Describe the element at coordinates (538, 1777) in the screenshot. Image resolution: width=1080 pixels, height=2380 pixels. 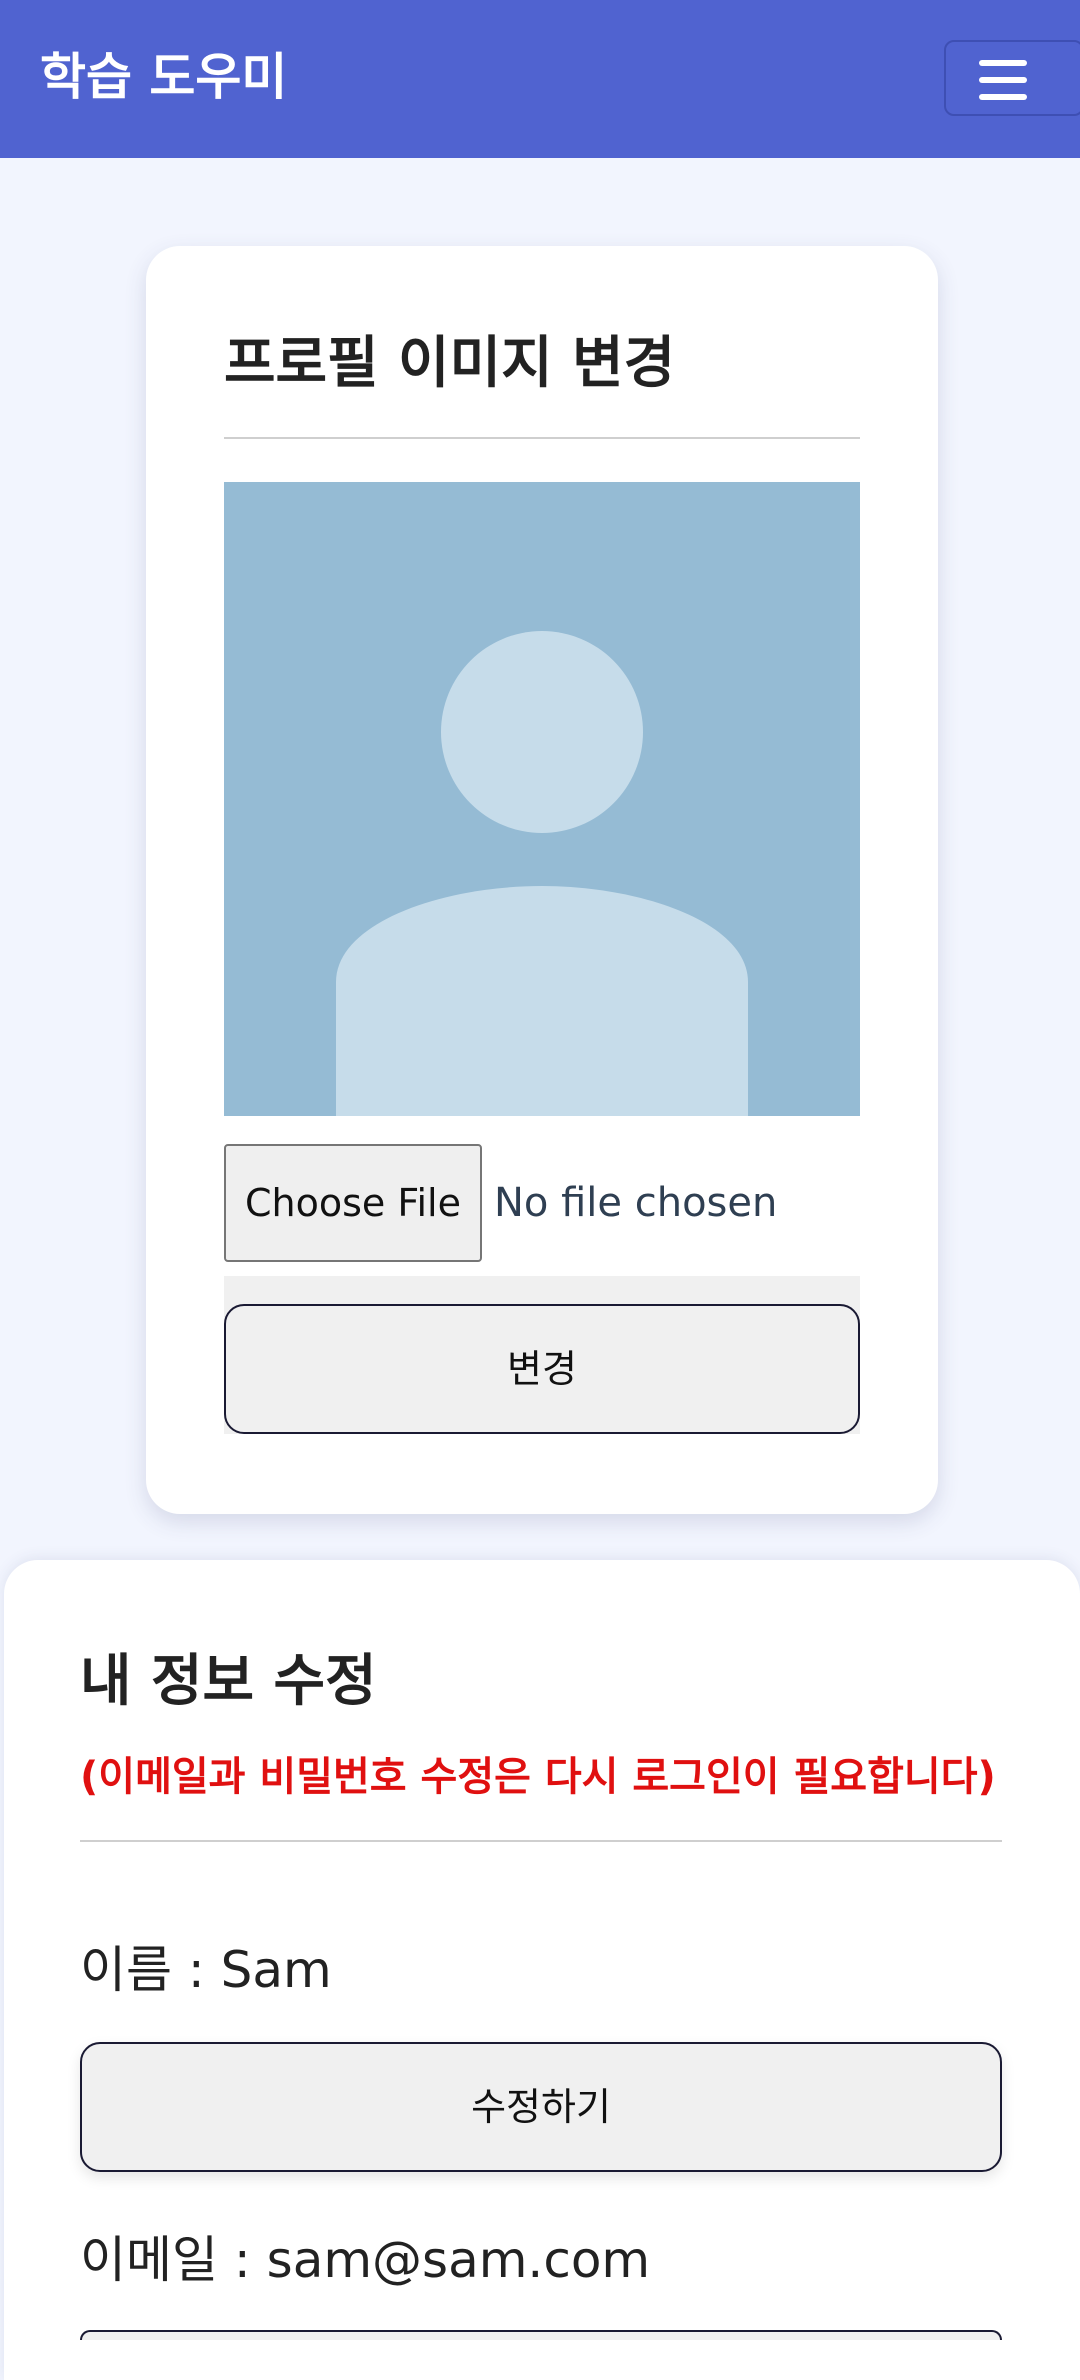
I see `relogin-notice: (이메일과 비밀번호 수정은 다시 로그인이 필요합니다)` at that location.